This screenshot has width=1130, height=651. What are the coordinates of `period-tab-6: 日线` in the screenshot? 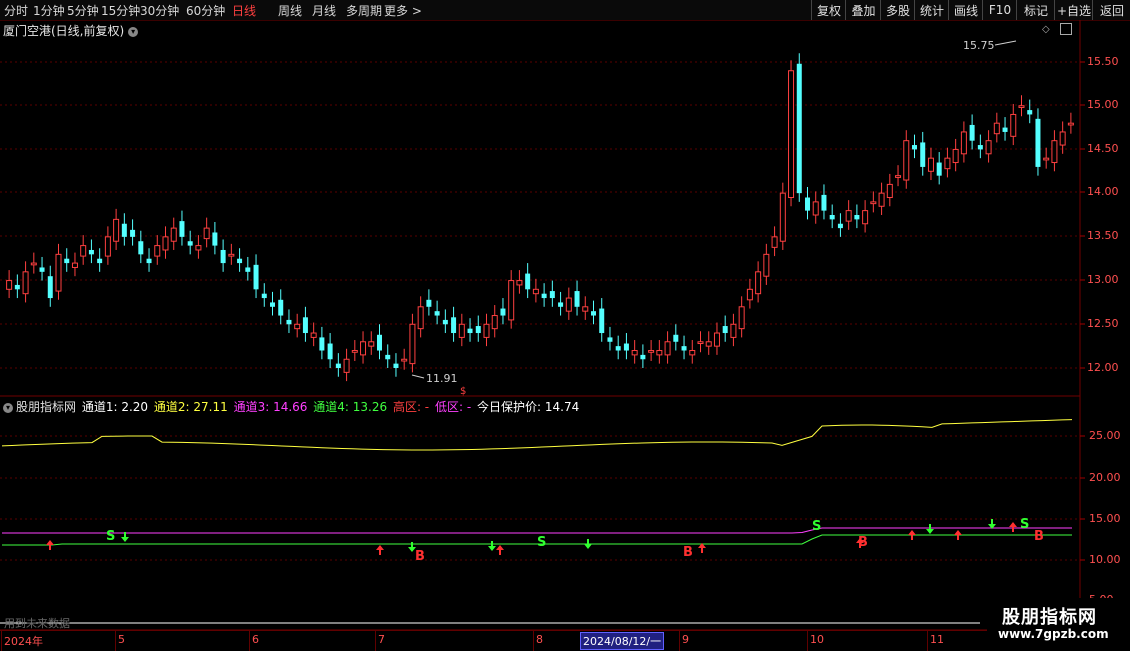 It's located at (244, 10).